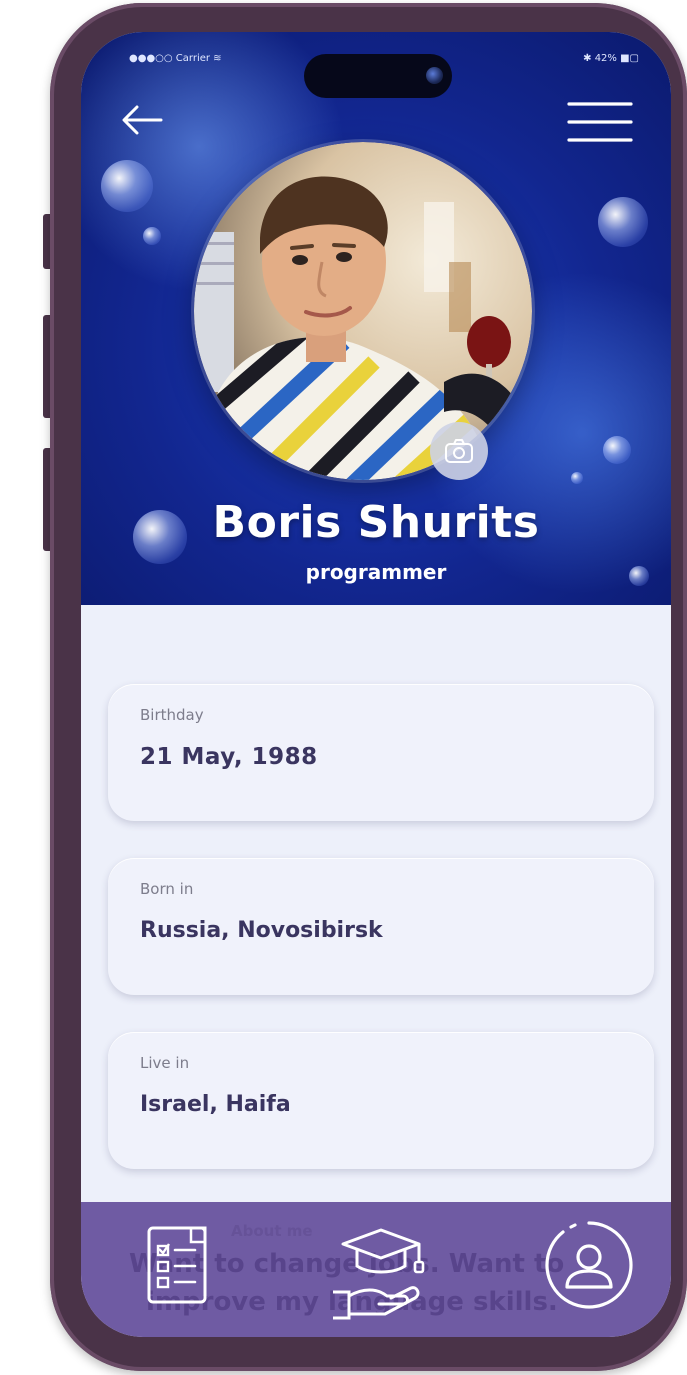  I want to click on carrier-status: ●●●○○ Carrier ≋, so click(175, 58).